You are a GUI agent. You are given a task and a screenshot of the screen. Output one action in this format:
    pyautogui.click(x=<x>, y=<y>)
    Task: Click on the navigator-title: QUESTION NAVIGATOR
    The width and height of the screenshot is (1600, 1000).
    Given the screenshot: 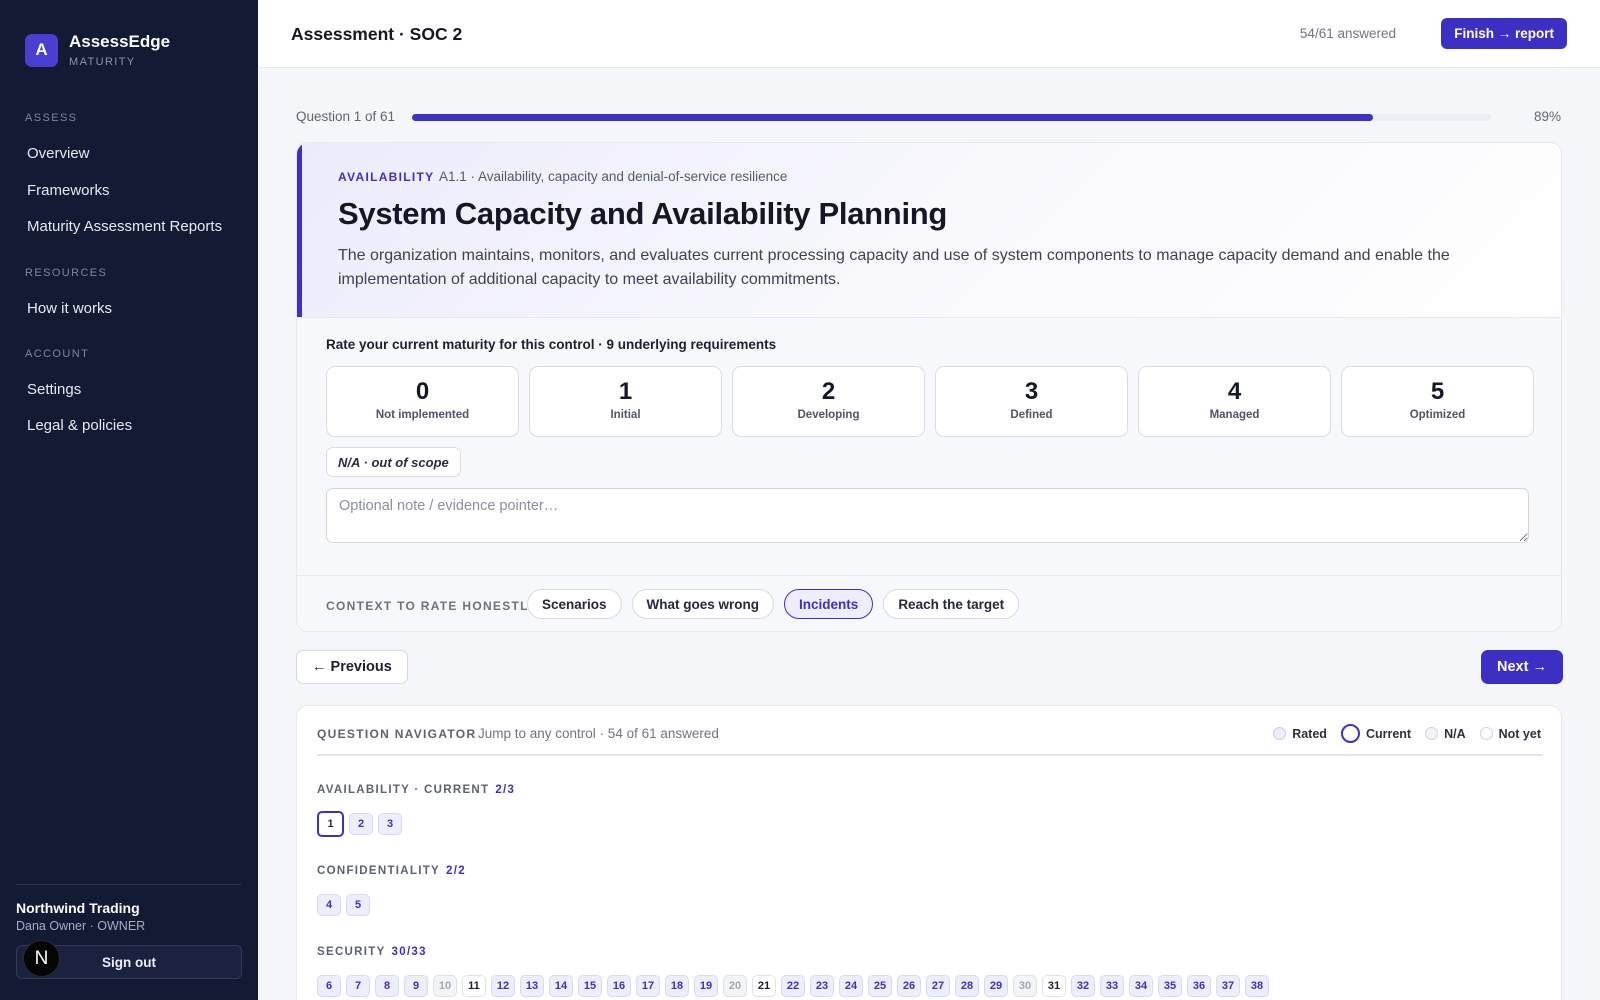 What is the action you would take?
    pyautogui.click(x=397, y=734)
    